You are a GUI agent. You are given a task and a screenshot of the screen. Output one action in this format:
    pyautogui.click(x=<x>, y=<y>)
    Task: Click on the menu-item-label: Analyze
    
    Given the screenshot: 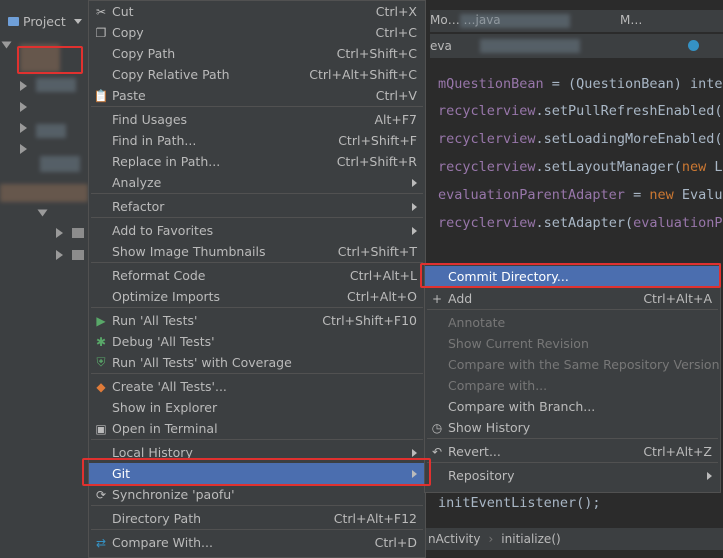 What is the action you would take?
    pyautogui.click(x=137, y=182)
    